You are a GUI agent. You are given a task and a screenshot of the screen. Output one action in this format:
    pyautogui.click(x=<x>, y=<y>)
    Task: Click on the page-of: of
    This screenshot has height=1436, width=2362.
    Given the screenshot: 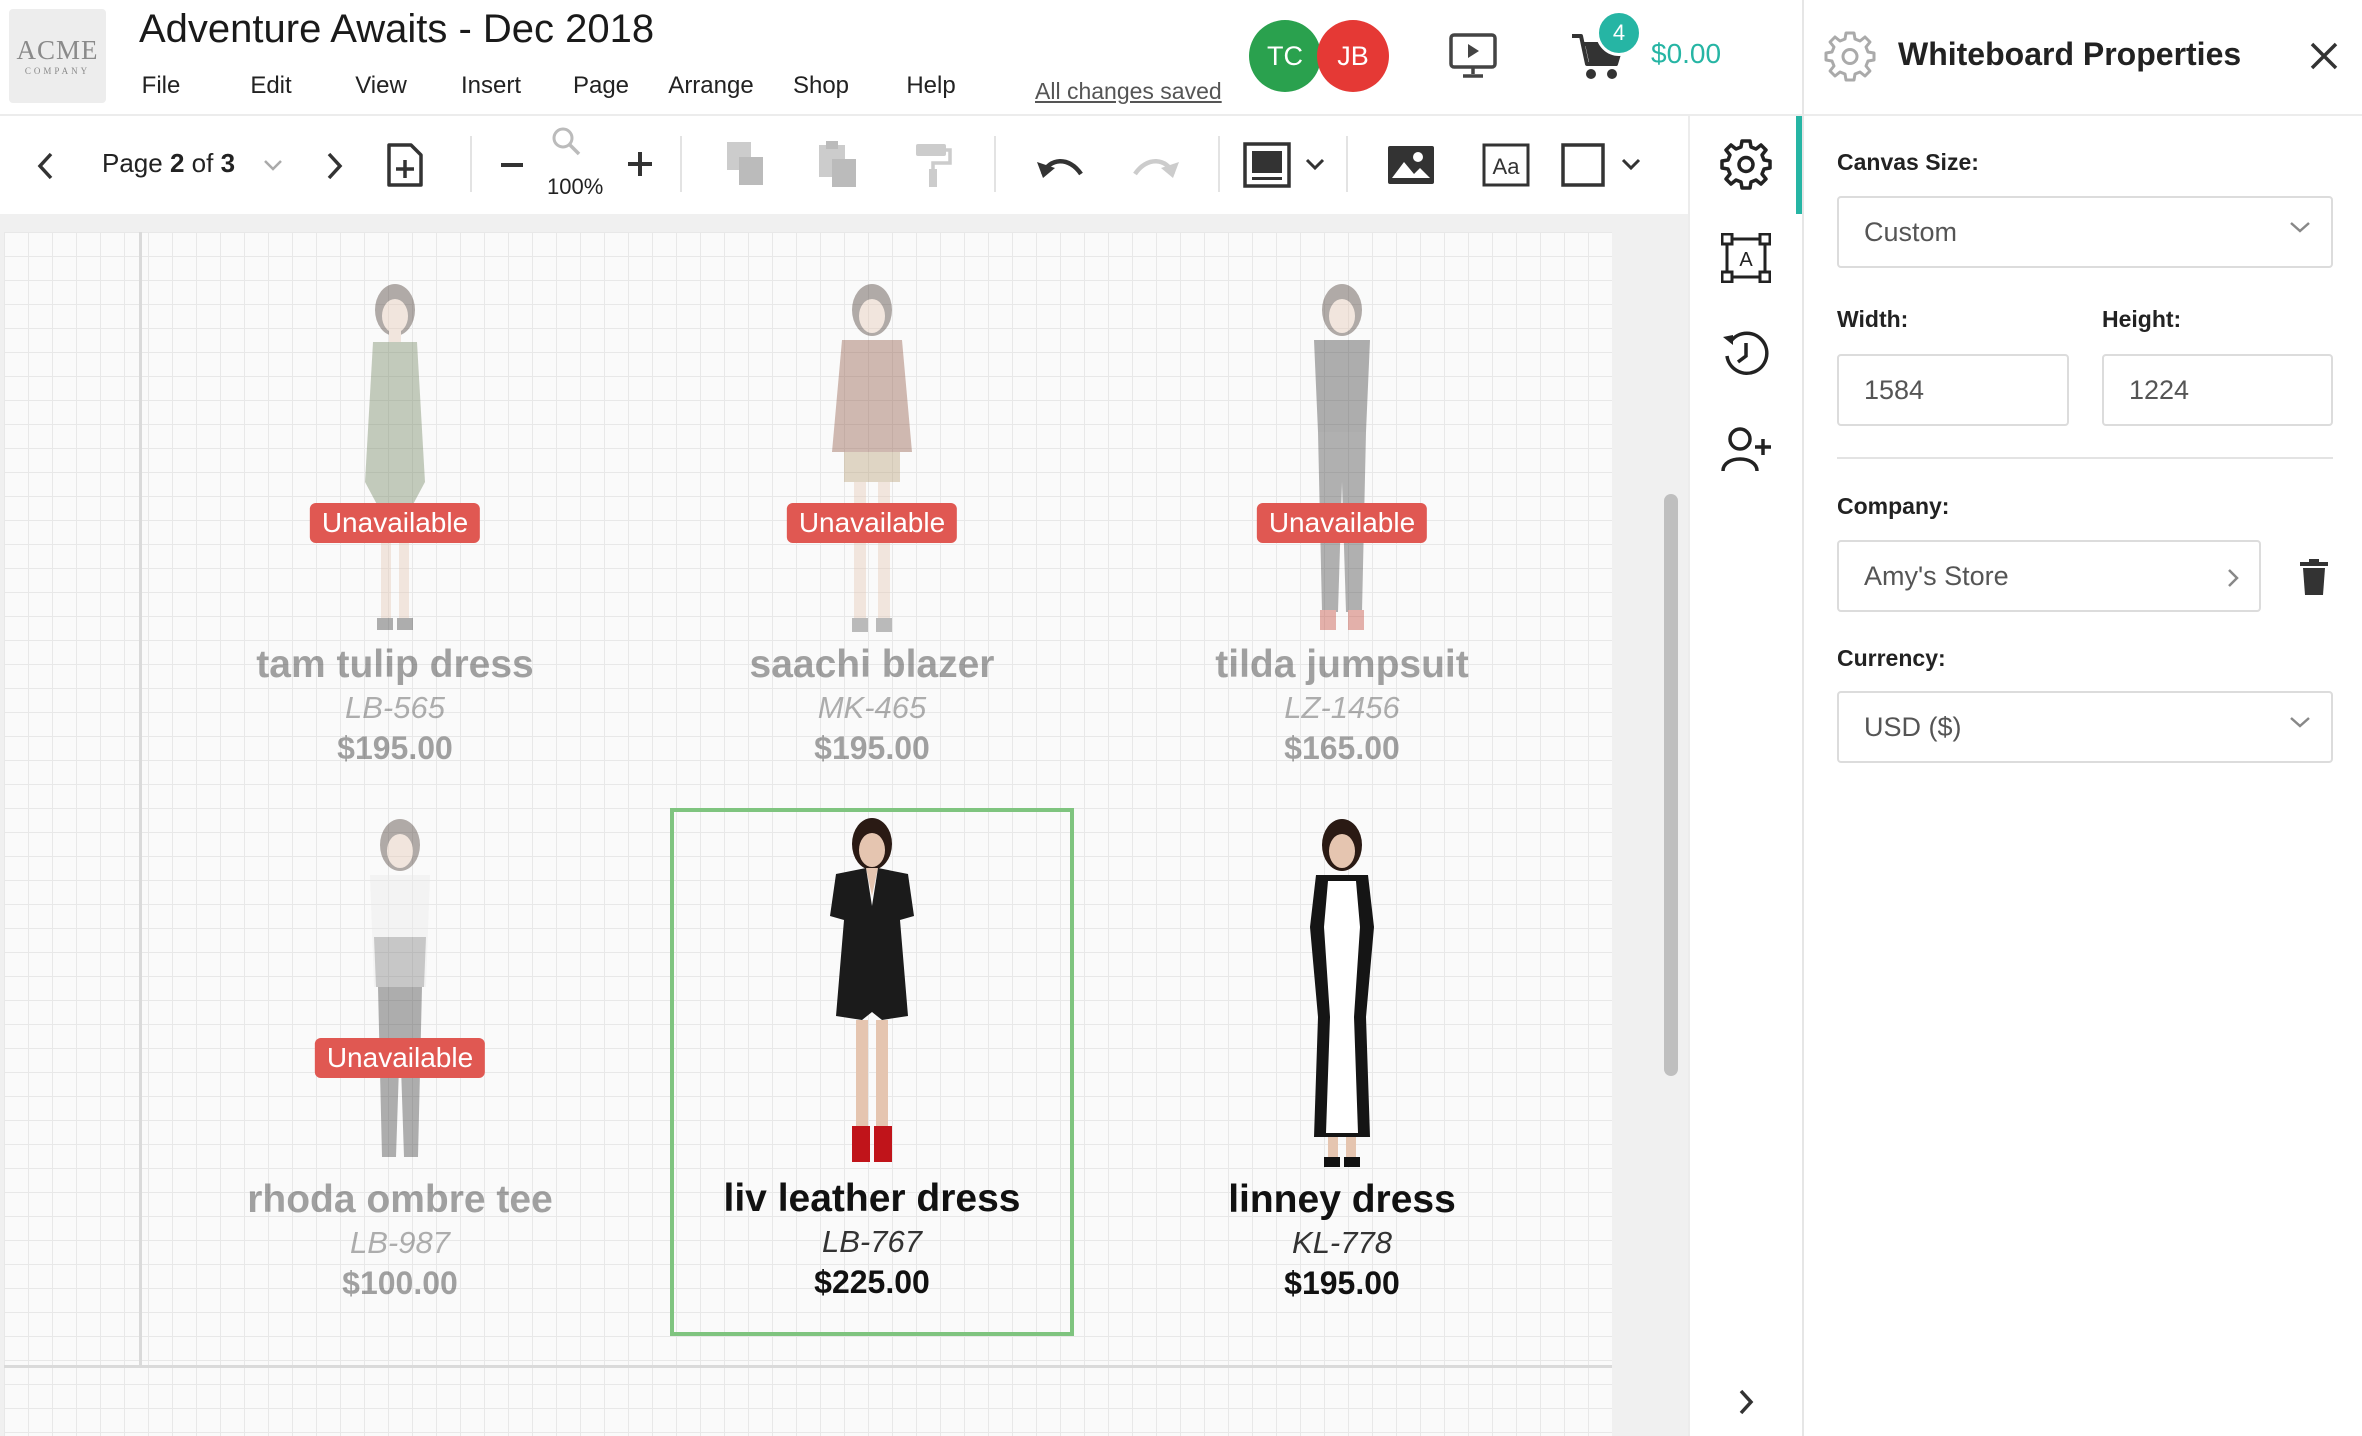 What is the action you would take?
    pyautogui.click(x=202, y=163)
    